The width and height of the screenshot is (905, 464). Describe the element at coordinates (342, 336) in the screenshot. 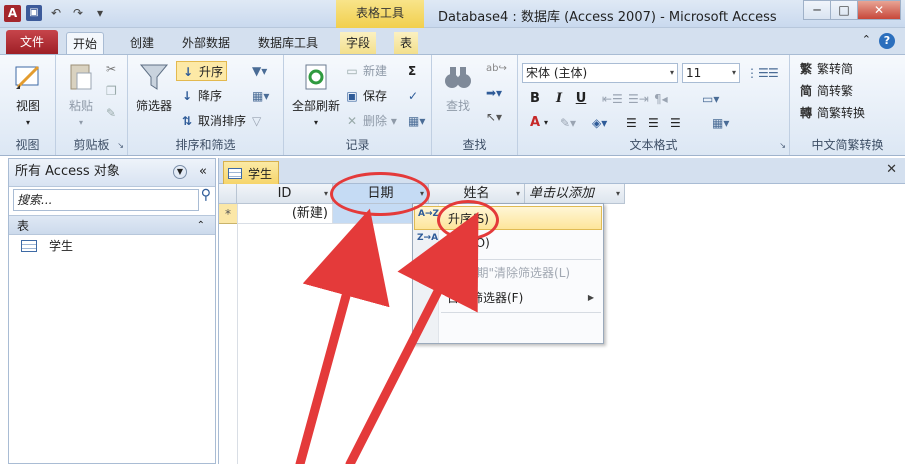

I see `annotation-arrow-left` at that location.